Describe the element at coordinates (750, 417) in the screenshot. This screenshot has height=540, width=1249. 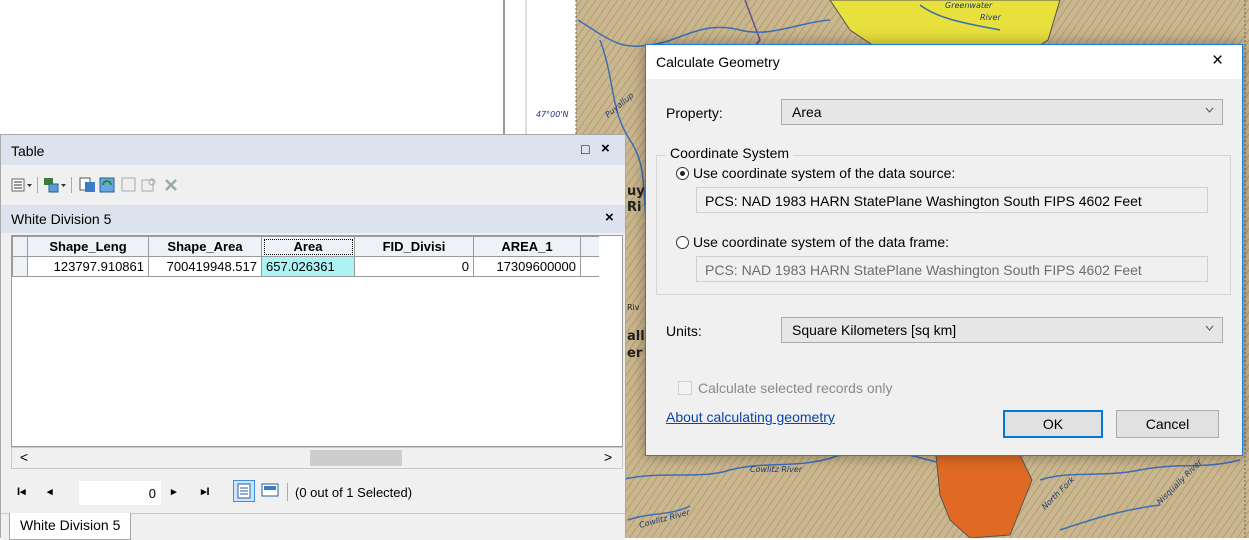
I see `help-link: About calculating geometry` at that location.